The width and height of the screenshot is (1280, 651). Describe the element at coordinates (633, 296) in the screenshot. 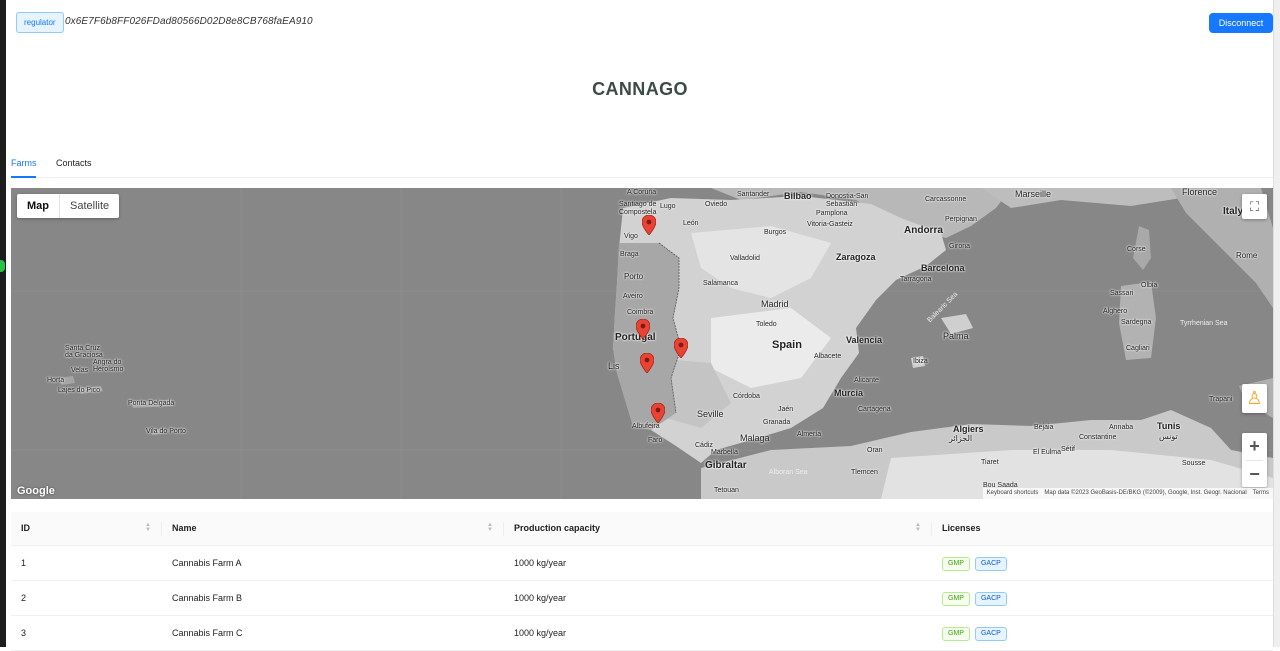

I see `label-aveiro: Aveiro` at that location.